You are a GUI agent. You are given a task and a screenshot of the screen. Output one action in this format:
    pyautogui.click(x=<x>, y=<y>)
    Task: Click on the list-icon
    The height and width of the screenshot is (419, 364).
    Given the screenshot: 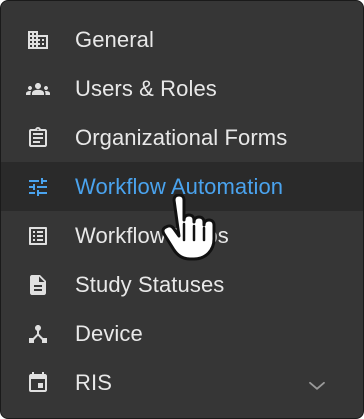 What is the action you would take?
    pyautogui.click(x=38, y=236)
    